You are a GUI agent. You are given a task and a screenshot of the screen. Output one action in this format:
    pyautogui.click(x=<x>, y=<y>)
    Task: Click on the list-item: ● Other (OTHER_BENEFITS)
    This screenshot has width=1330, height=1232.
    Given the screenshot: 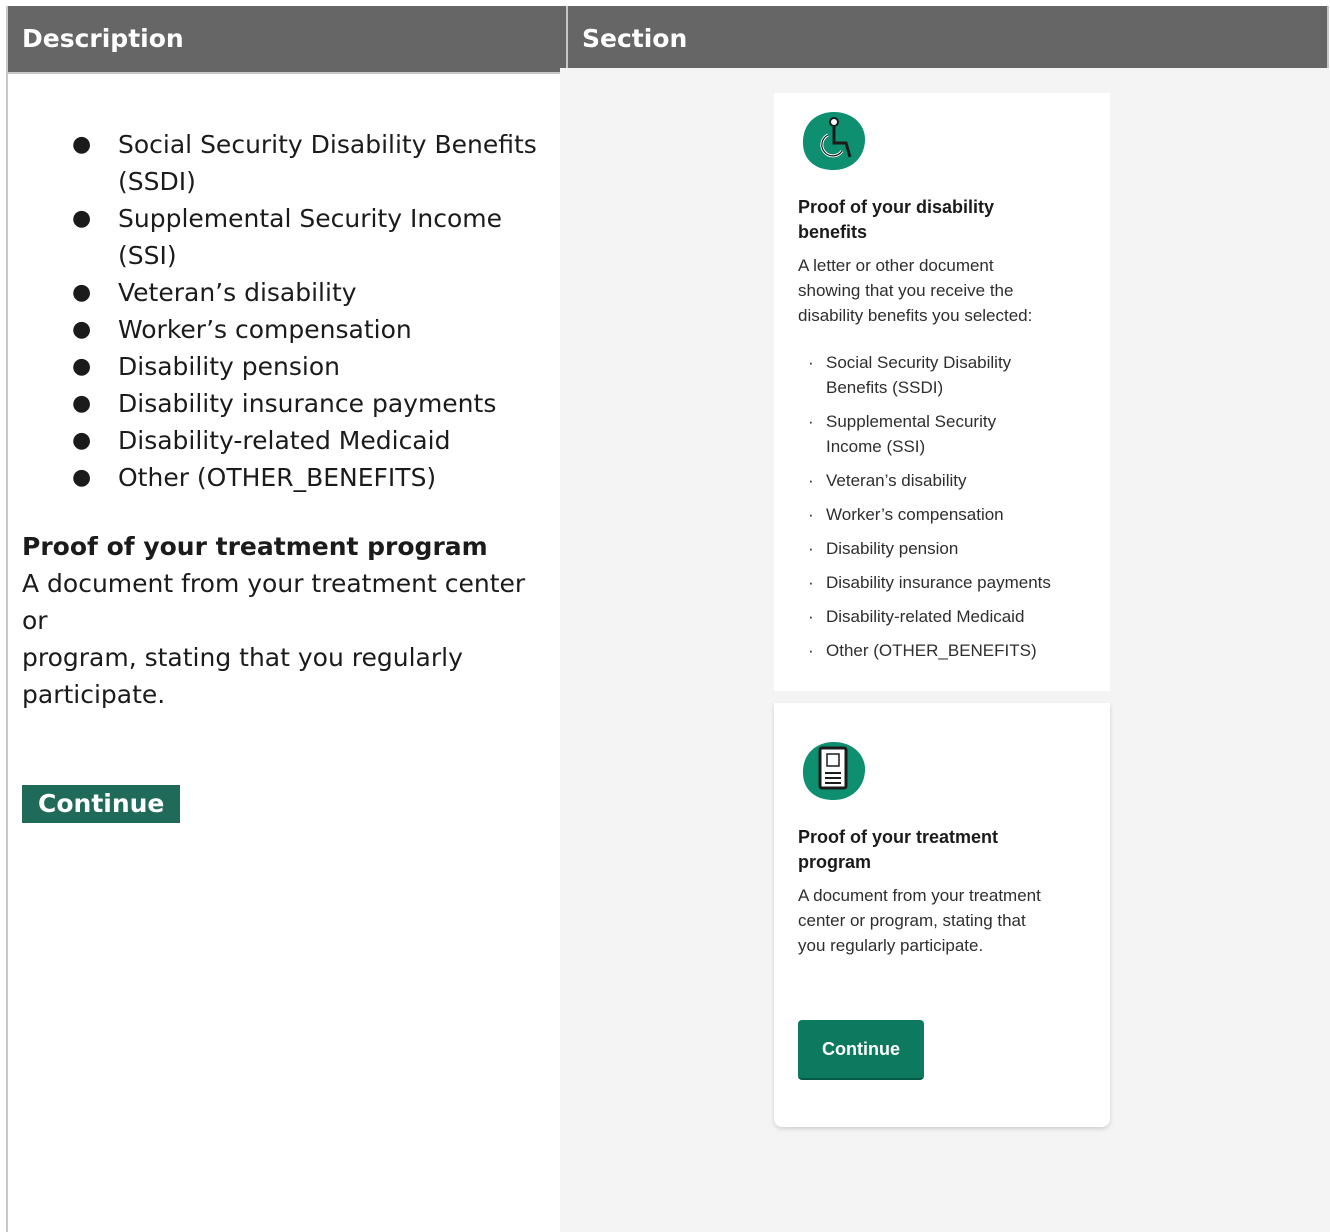 What is the action you would take?
    pyautogui.click(x=287, y=477)
    